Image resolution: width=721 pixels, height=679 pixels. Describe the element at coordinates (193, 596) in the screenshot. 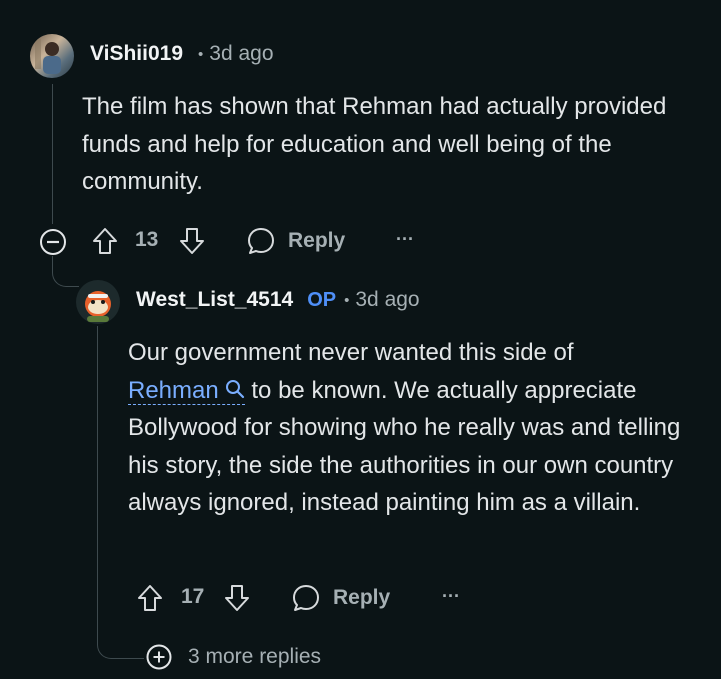

I see `vote-count: 17` at that location.